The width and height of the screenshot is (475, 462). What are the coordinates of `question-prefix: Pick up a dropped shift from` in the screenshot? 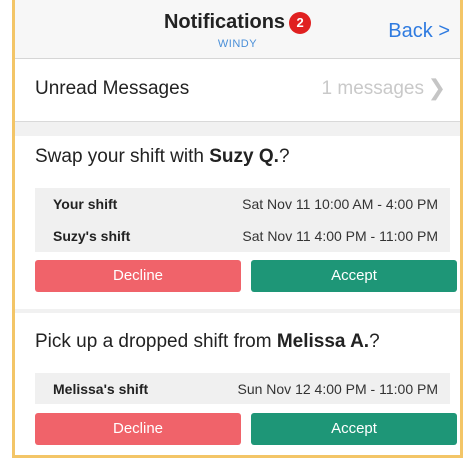 It's located at (156, 341).